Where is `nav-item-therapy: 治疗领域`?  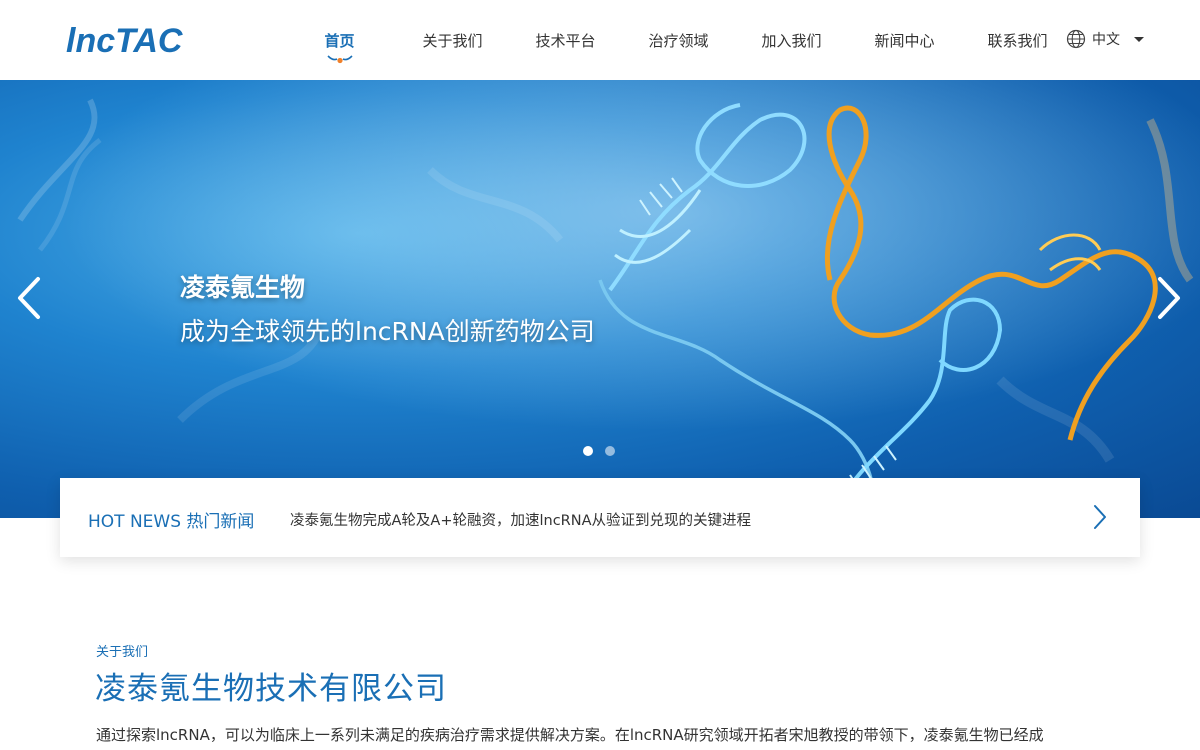 nav-item-therapy: 治疗领域 is located at coordinates (678, 40).